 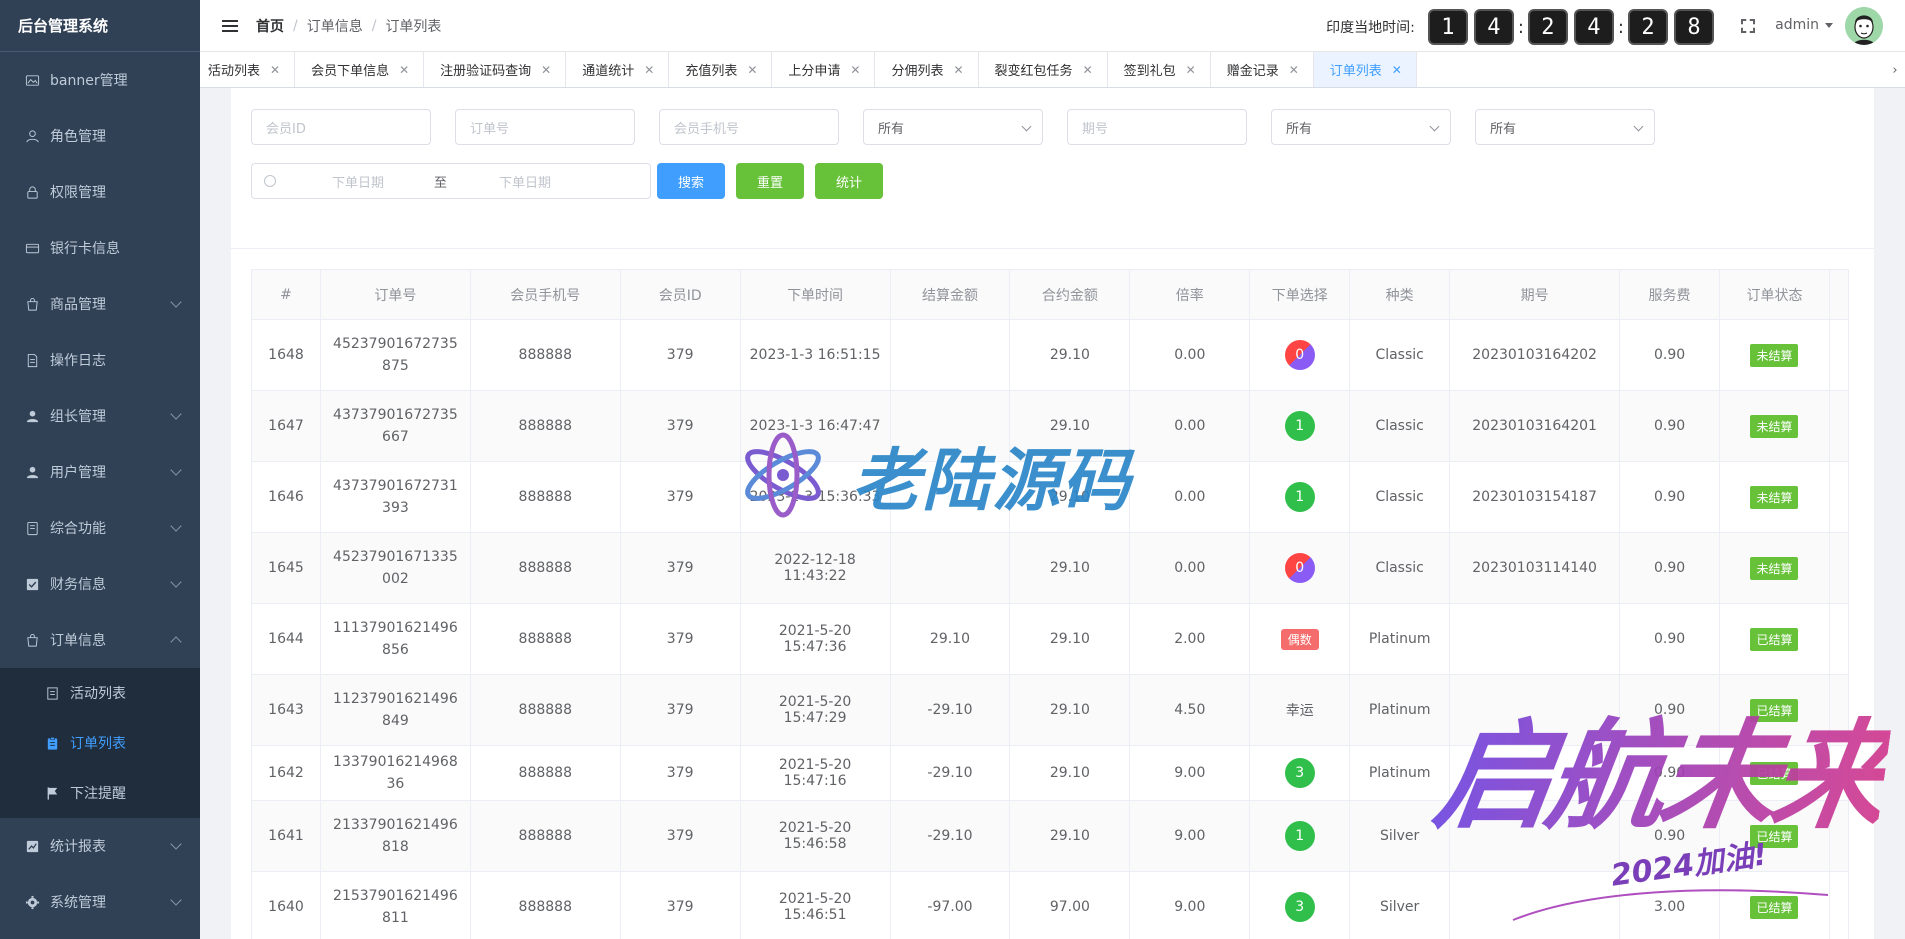 I want to click on sidebar-item-label: 活动列表, so click(x=98, y=694).